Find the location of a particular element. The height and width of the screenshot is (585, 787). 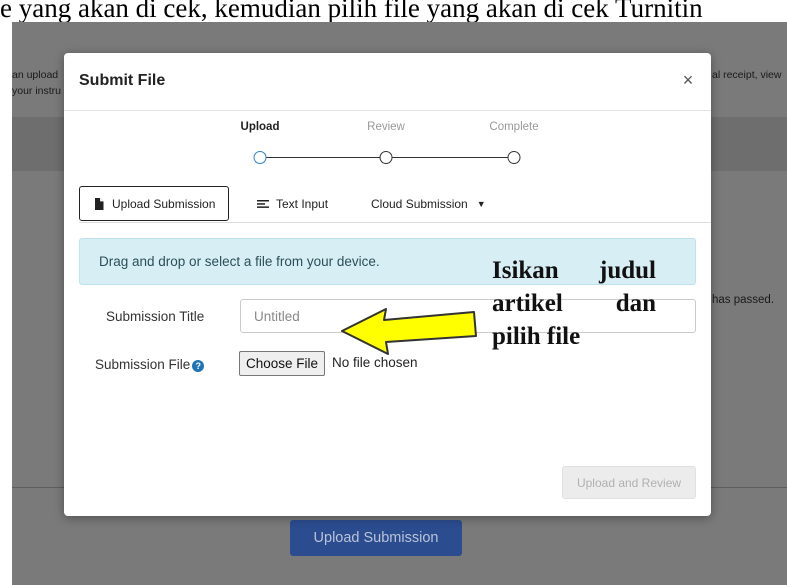

modal-header: Submit File × is located at coordinates (387, 82).